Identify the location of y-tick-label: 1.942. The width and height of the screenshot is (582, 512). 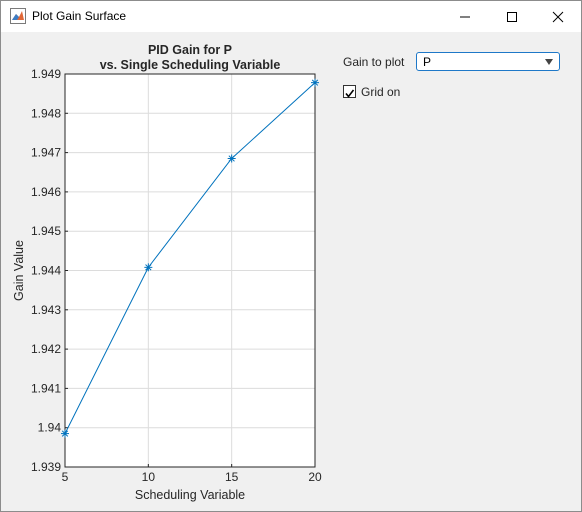
(46, 349).